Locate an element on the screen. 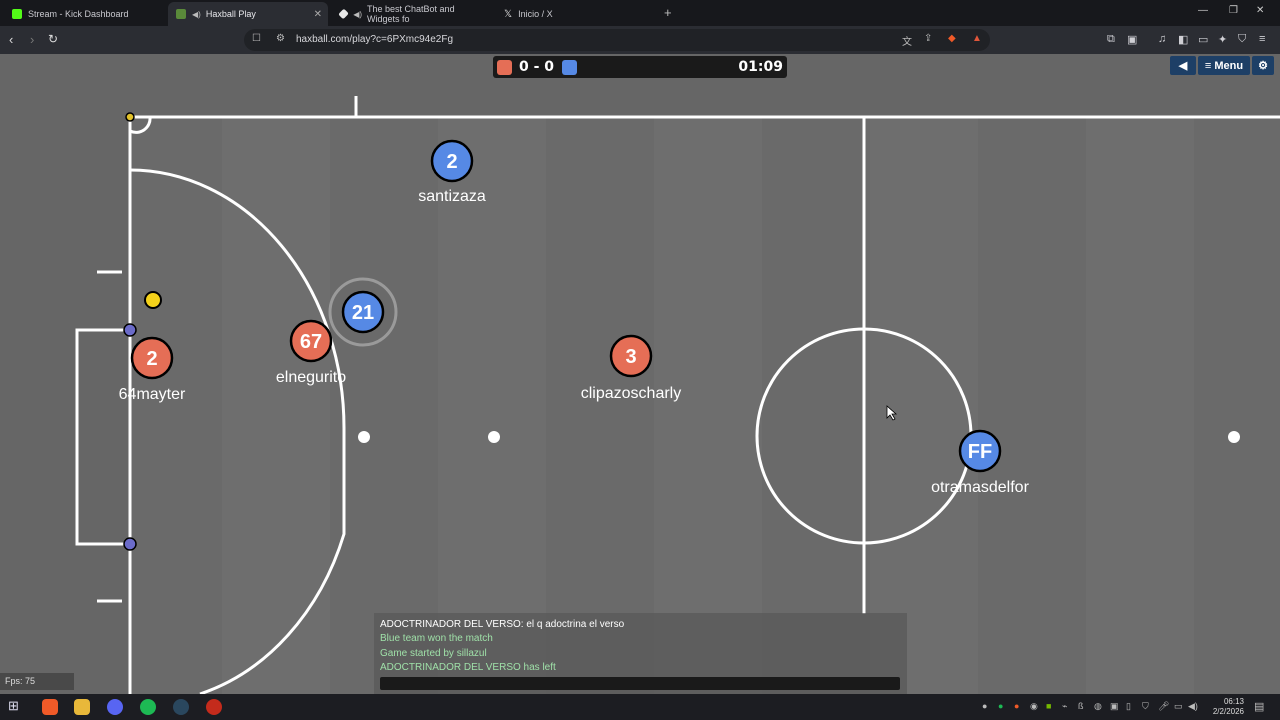 This screenshot has height=720, width=1280. forward-icon: › is located at coordinates (32, 39).